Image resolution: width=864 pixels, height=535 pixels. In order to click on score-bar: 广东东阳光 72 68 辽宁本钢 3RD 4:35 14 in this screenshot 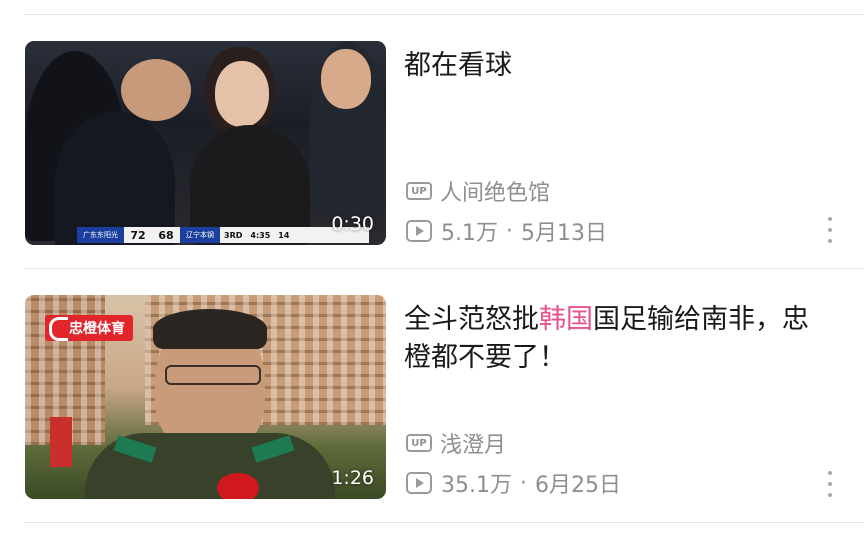, I will do `click(223, 235)`.